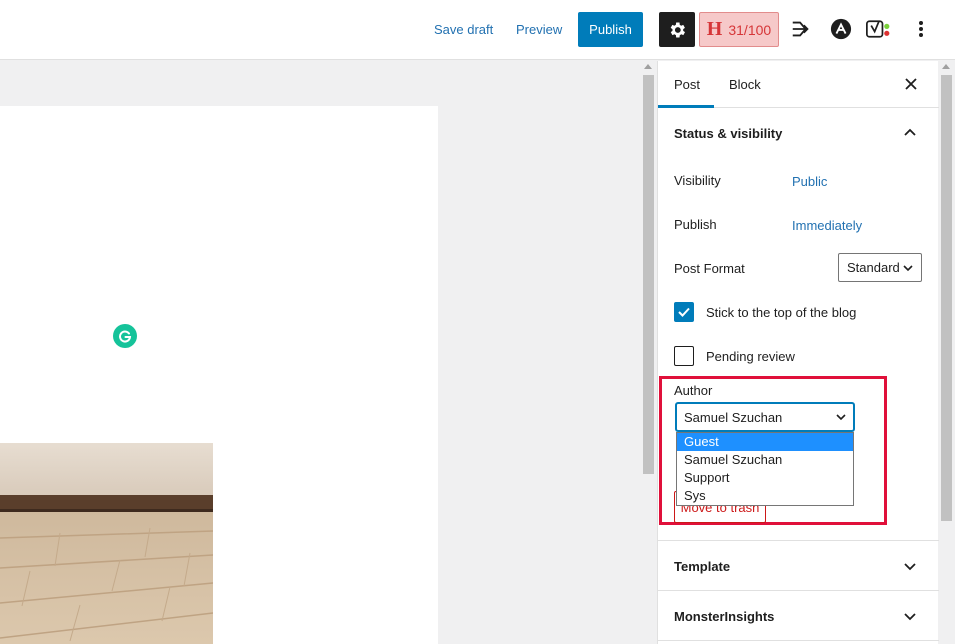 Image resolution: width=955 pixels, height=644 pixels. Describe the element at coordinates (827, 225) in the screenshot. I see `publish-date-toggle: Immediately` at that location.